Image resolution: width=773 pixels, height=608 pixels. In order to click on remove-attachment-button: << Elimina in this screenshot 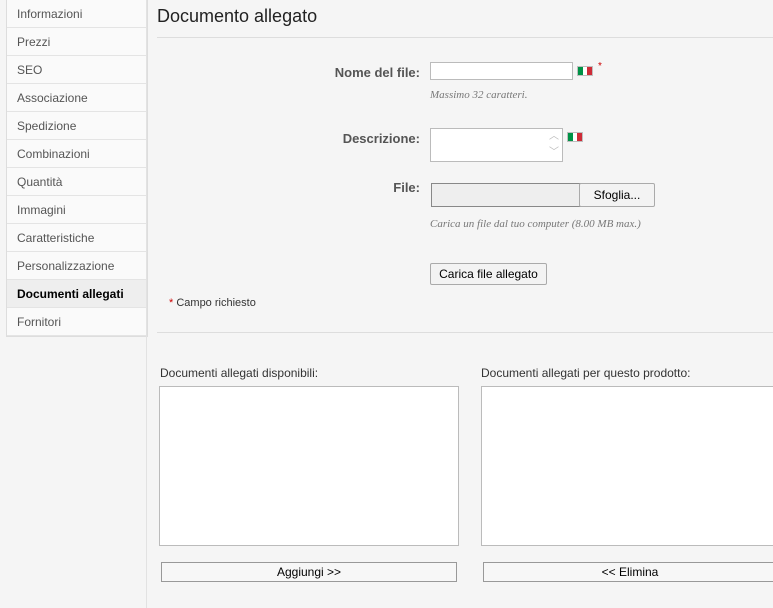, I will do `click(628, 572)`.